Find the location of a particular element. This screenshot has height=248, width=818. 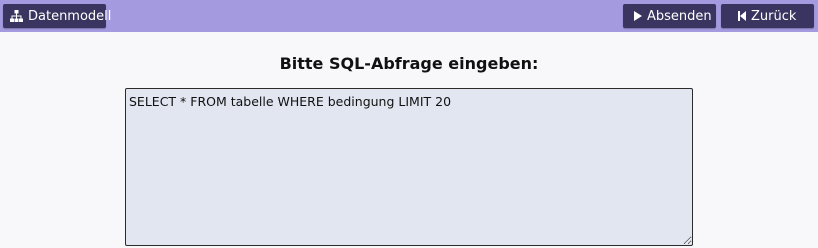

play-icon is located at coordinates (638, 16).